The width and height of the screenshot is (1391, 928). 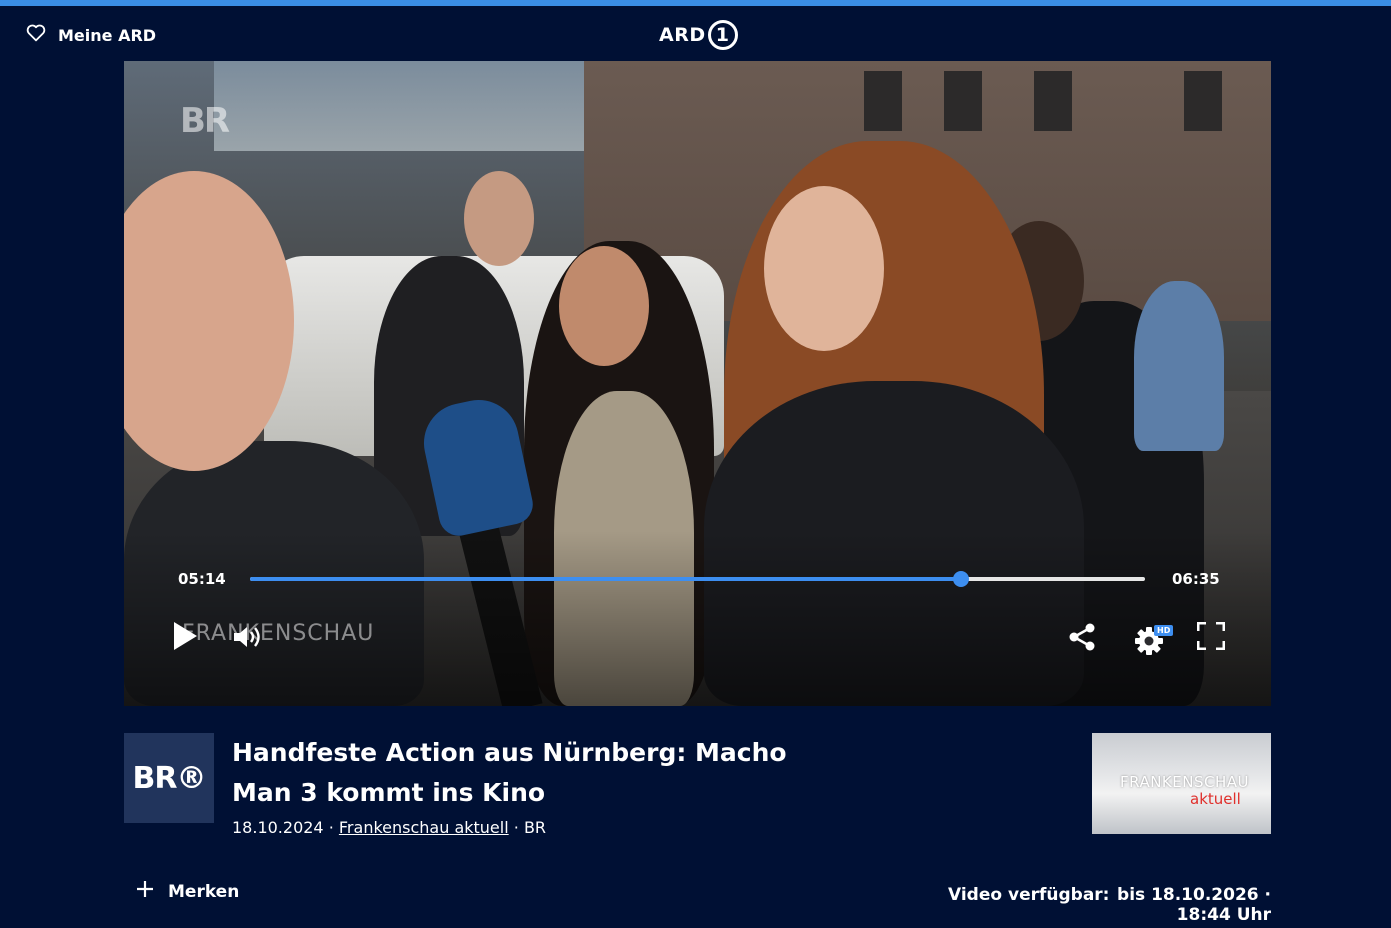 I want to click on availability-value: bis 18.10.2026 · 18:44 Uhr, so click(x=1194, y=905).